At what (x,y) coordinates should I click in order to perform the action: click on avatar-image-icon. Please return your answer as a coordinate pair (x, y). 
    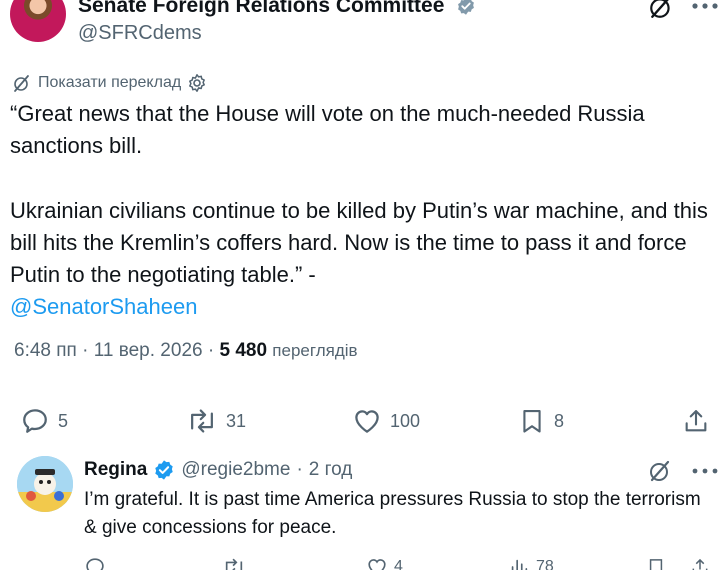
    Looking at the image, I should click on (45, 484).